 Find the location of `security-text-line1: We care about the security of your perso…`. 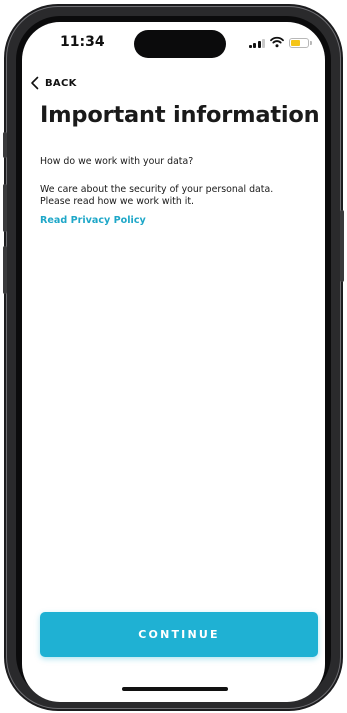

security-text-line1: We care about the security of your perso… is located at coordinates (157, 189).